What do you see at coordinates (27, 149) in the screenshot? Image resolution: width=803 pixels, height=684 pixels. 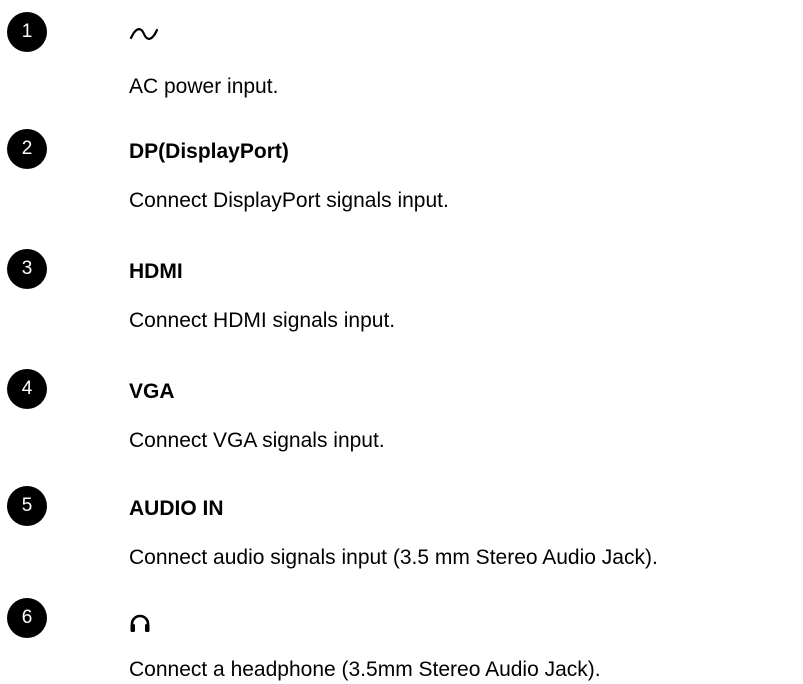 I see `number-badge: 2` at bounding box center [27, 149].